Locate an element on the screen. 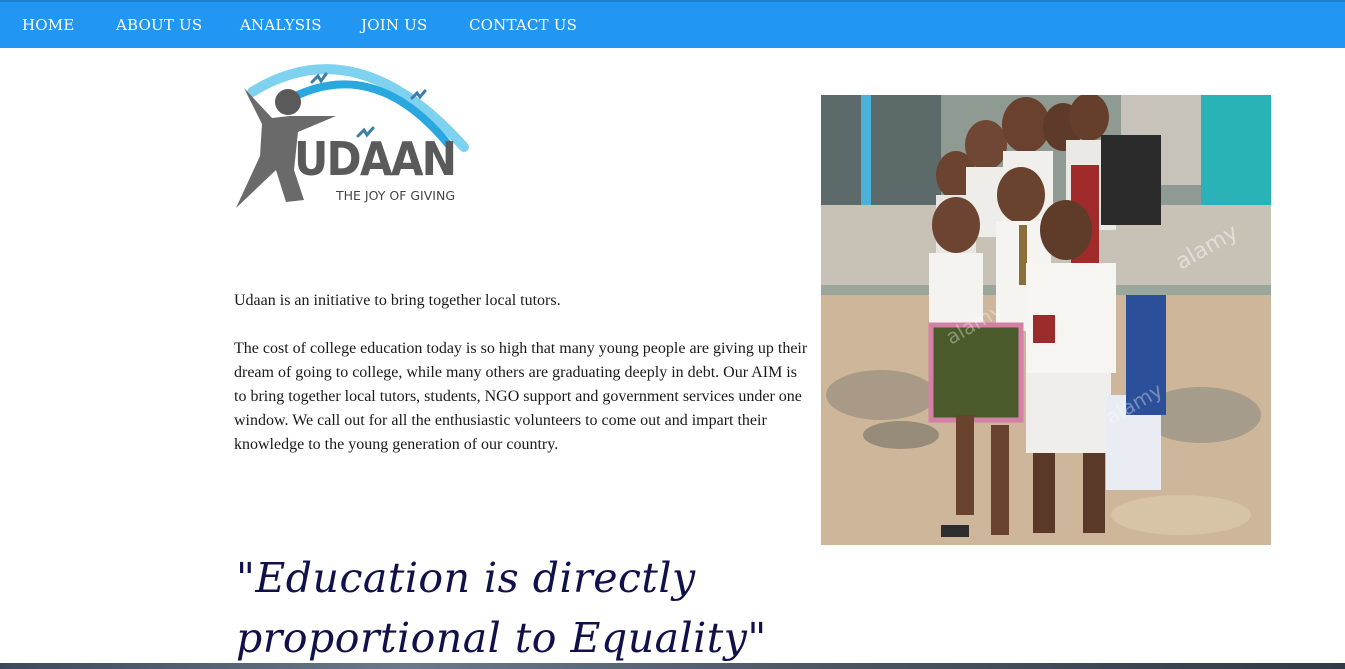 This screenshot has height=669, width=1345. logo-tagline: THE JOY OF GIVING is located at coordinates (396, 195).